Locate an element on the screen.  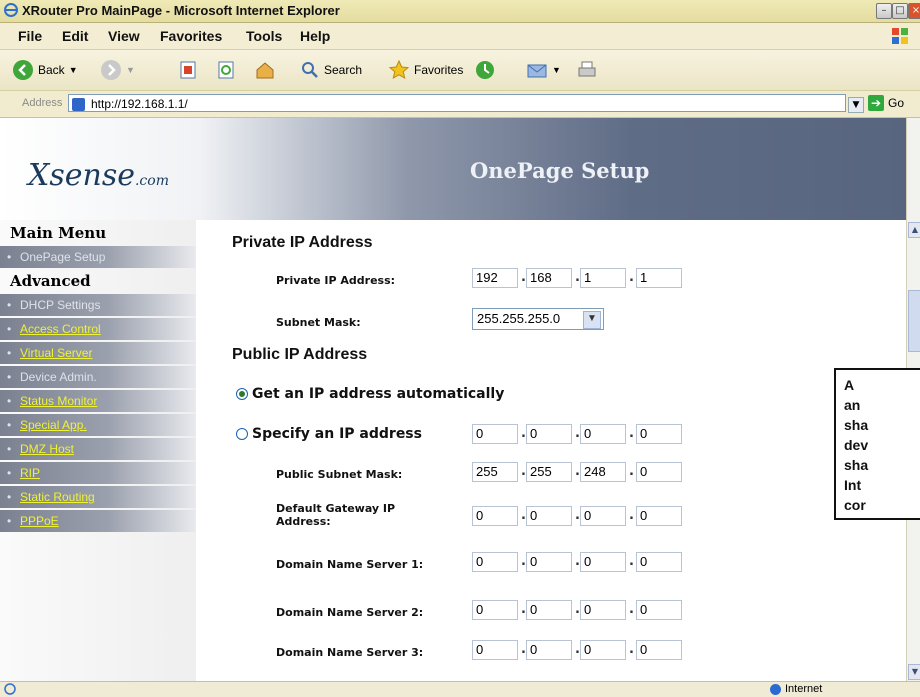
auto-ip-label: Get an IP address automatically is located at coordinates (378, 394).